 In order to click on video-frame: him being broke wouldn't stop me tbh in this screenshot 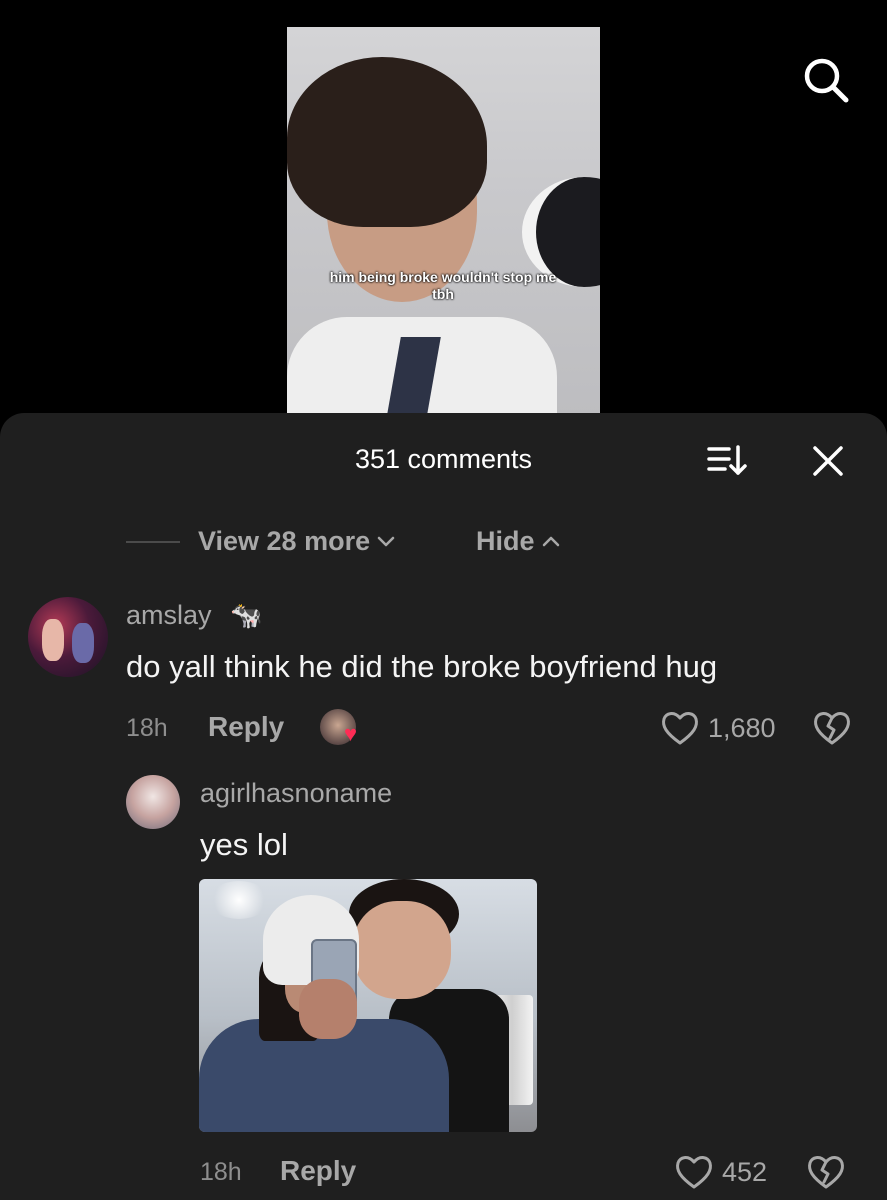, I will do `click(443, 222)`.